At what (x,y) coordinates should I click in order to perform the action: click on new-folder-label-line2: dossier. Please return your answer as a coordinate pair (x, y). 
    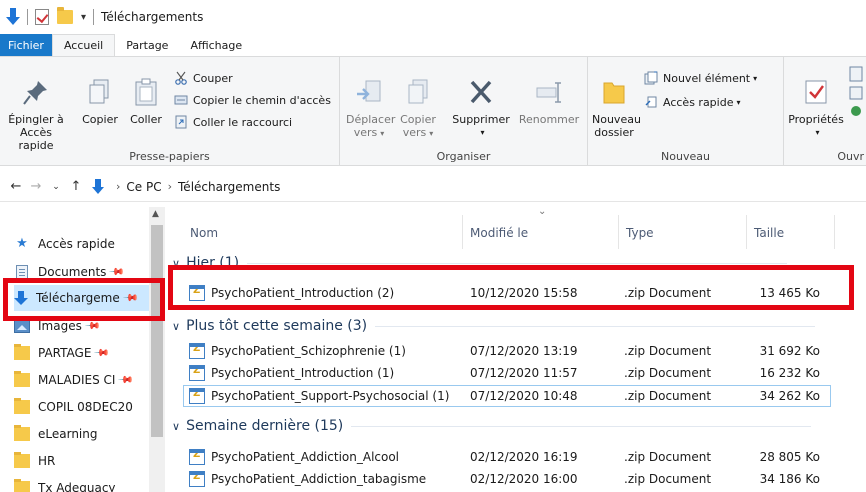
    Looking at the image, I should click on (614, 132).